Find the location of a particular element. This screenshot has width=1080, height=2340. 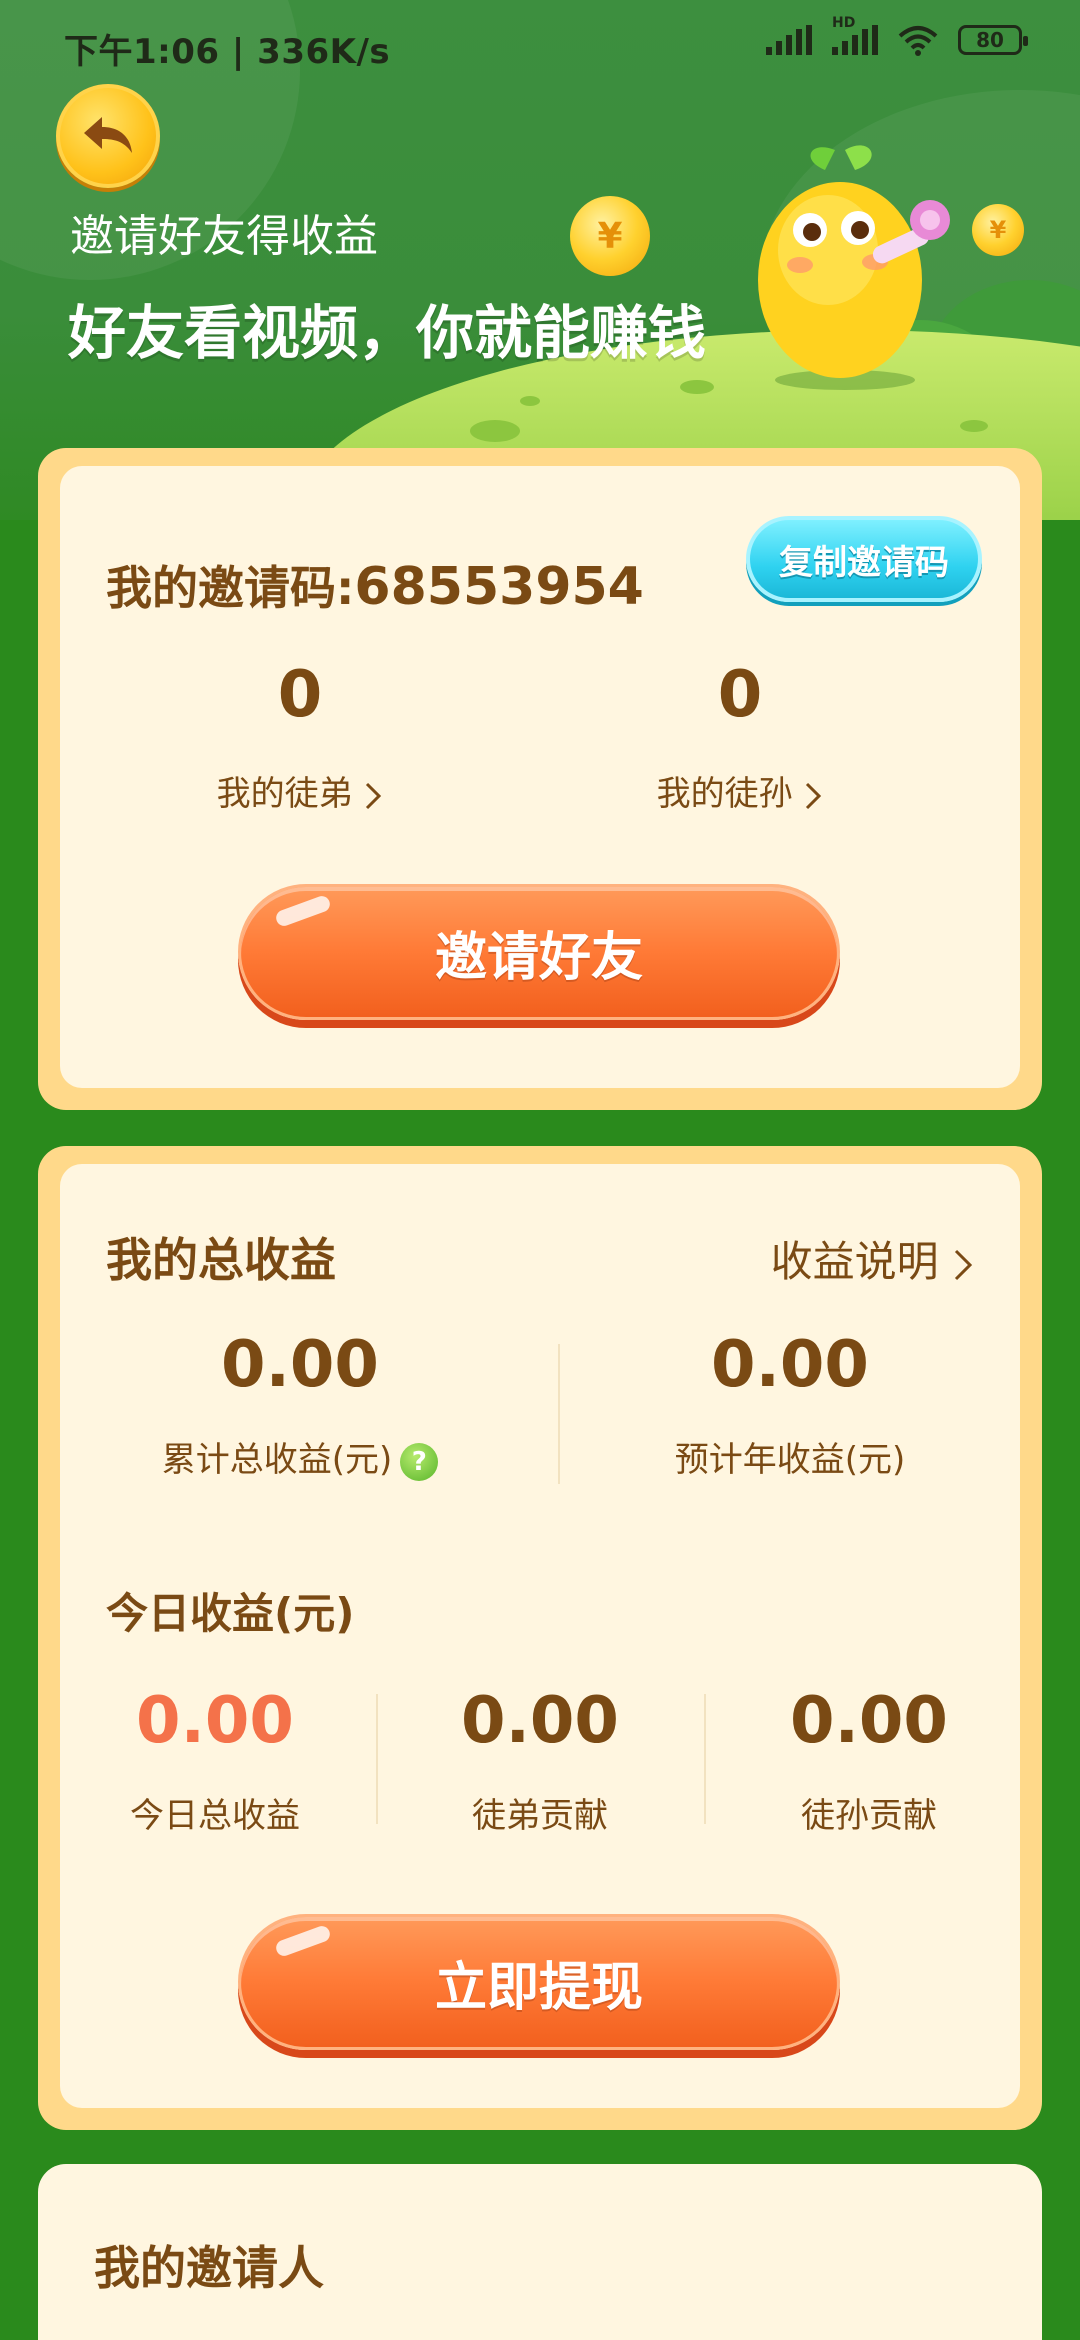

invite-friends-button: 邀请好友 is located at coordinates (539, 952).